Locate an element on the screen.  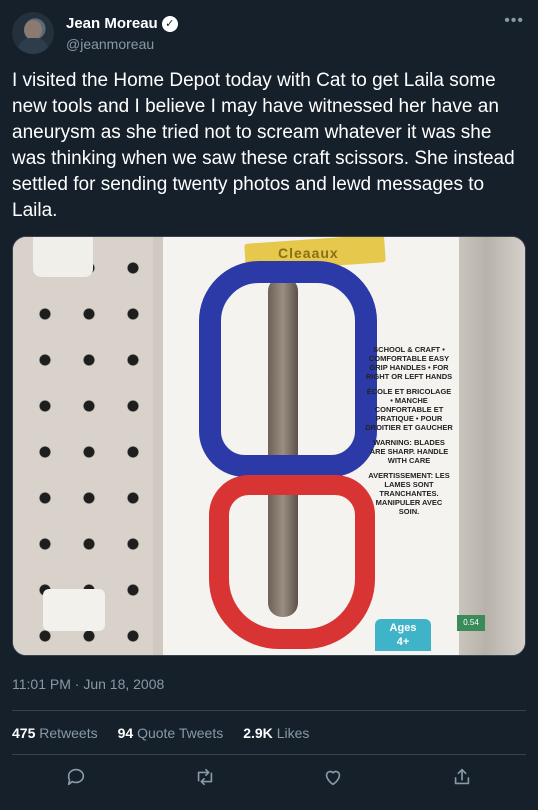
ages-label: Ages is located at coordinates (403, 628).